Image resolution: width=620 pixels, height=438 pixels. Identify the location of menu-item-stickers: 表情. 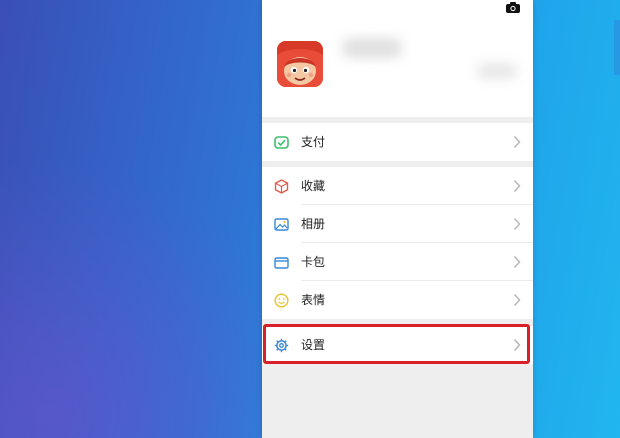
(397, 300).